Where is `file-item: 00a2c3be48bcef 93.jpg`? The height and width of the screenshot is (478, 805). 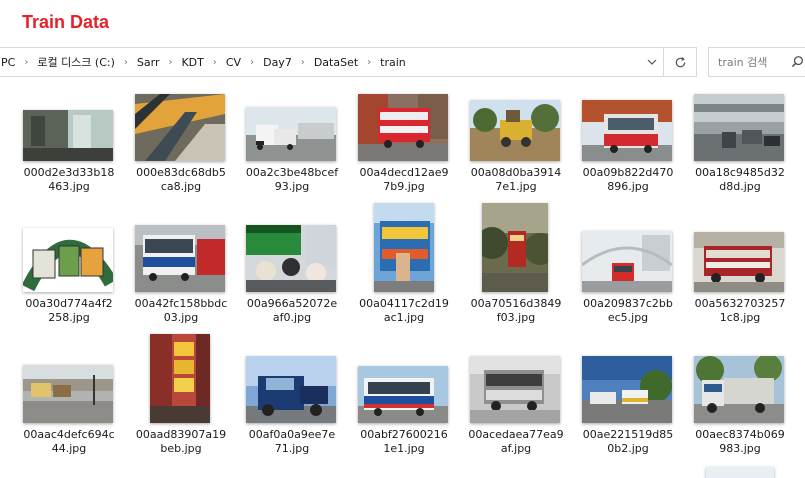 file-item: 00a2c3be48bcef 93.jpg is located at coordinates (292, 144).